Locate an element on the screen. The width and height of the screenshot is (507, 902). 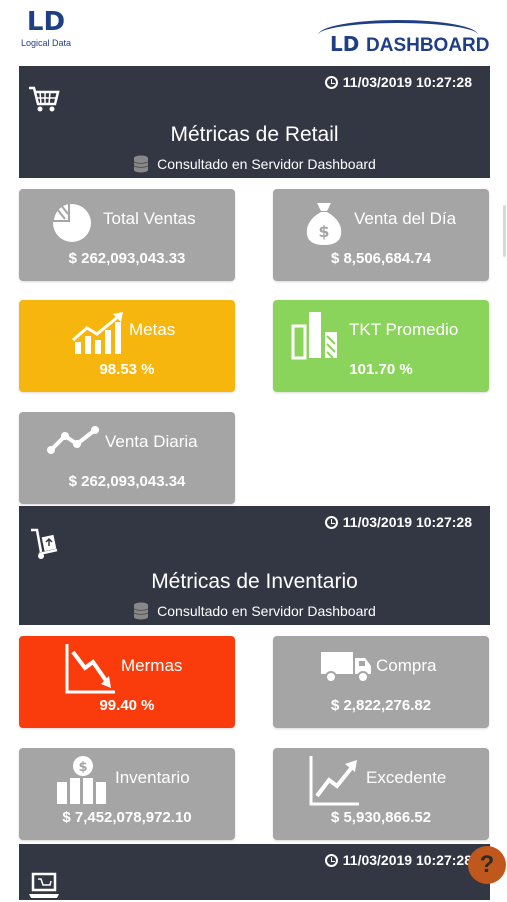
card-venta-diaria: Venta Diaria $ 262,093,043.34 is located at coordinates (127, 458).